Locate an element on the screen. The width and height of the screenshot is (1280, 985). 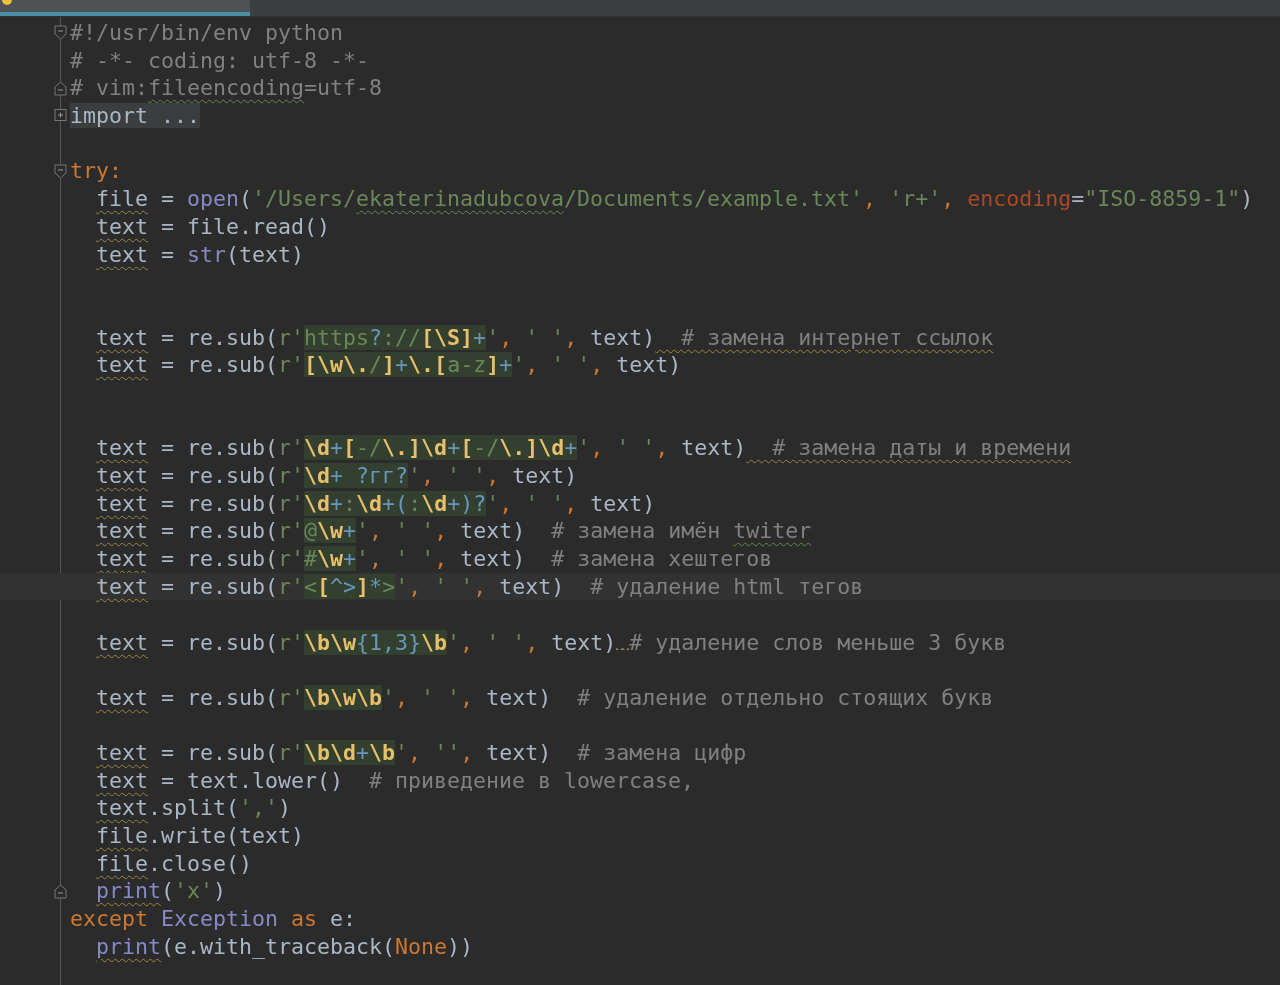
code-line: print('x') is located at coordinates (161, 891).